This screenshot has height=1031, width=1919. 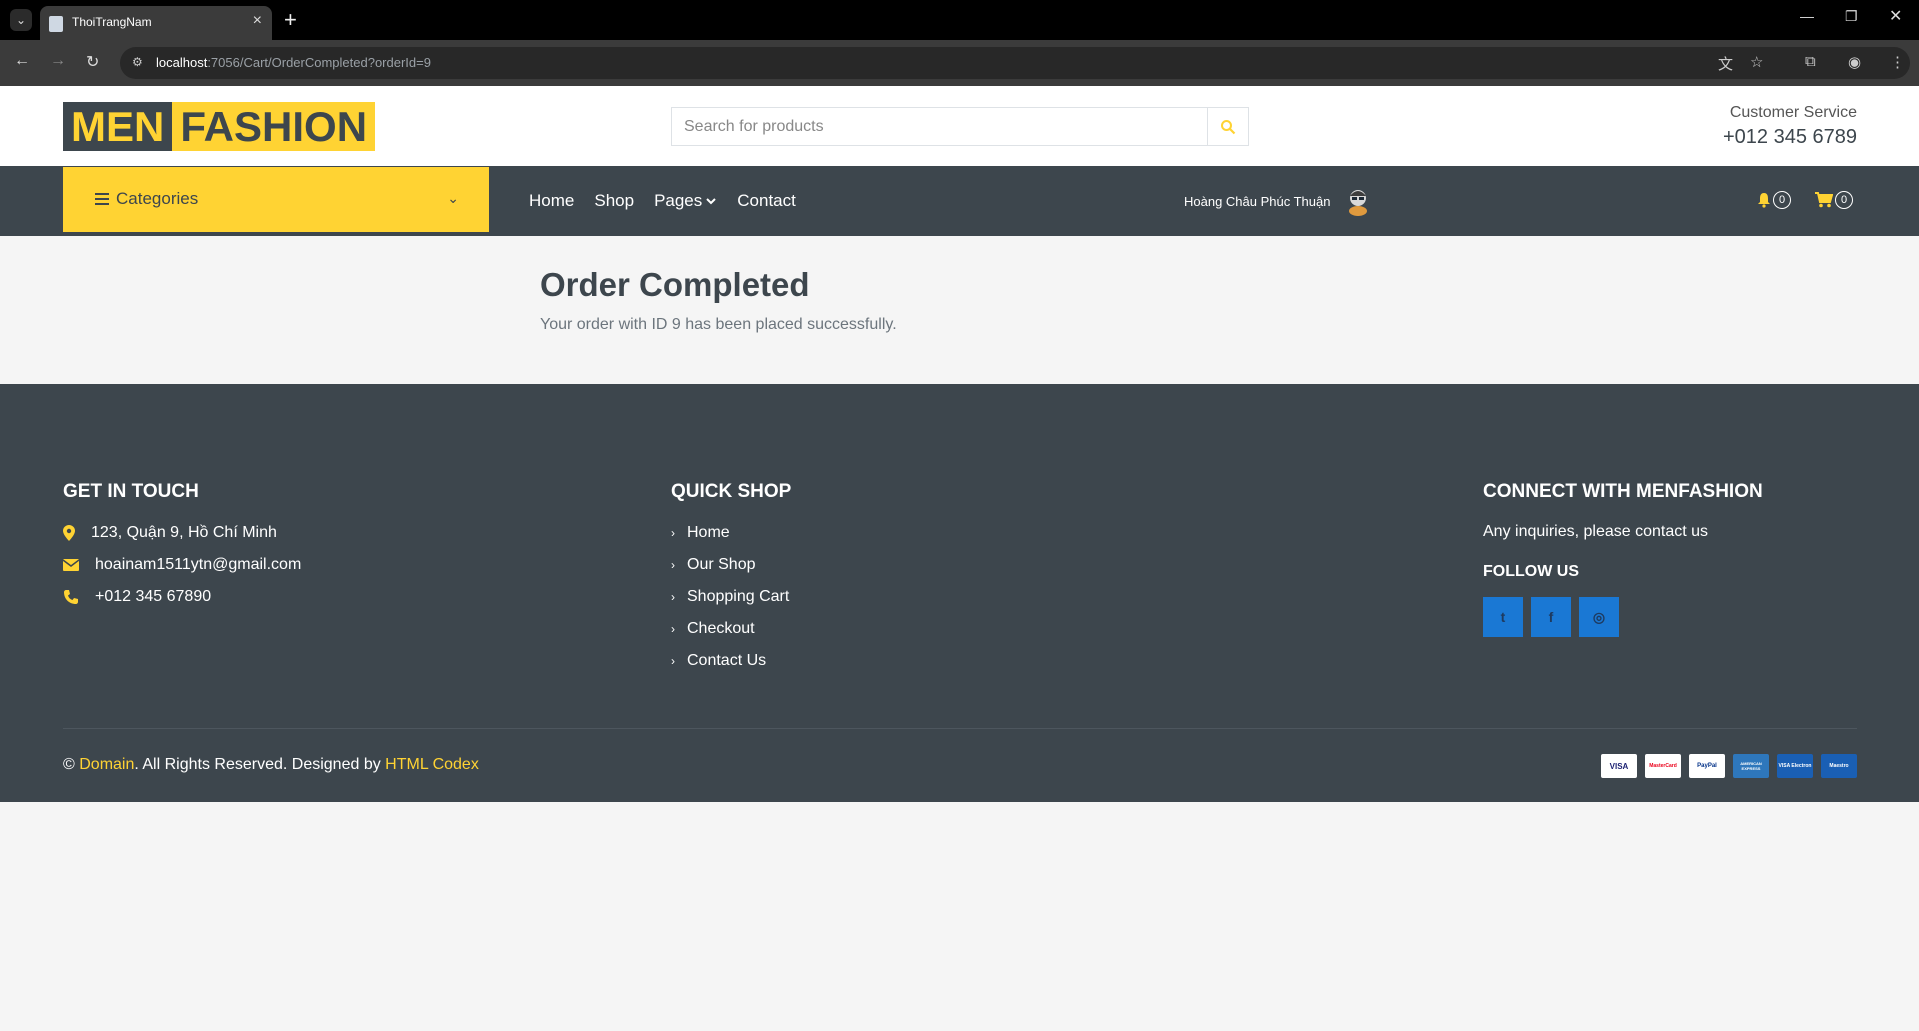 What do you see at coordinates (102, 199) in the screenshot?
I see `bars-icon` at bounding box center [102, 199].